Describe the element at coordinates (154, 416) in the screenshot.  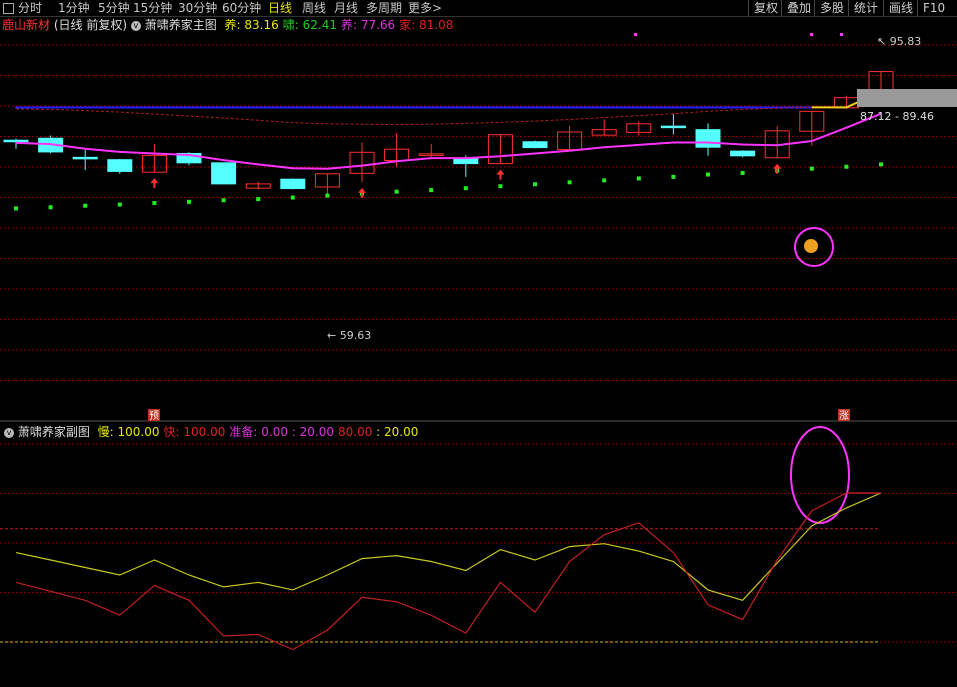
I see `yu-marker-label: 预` at that location.